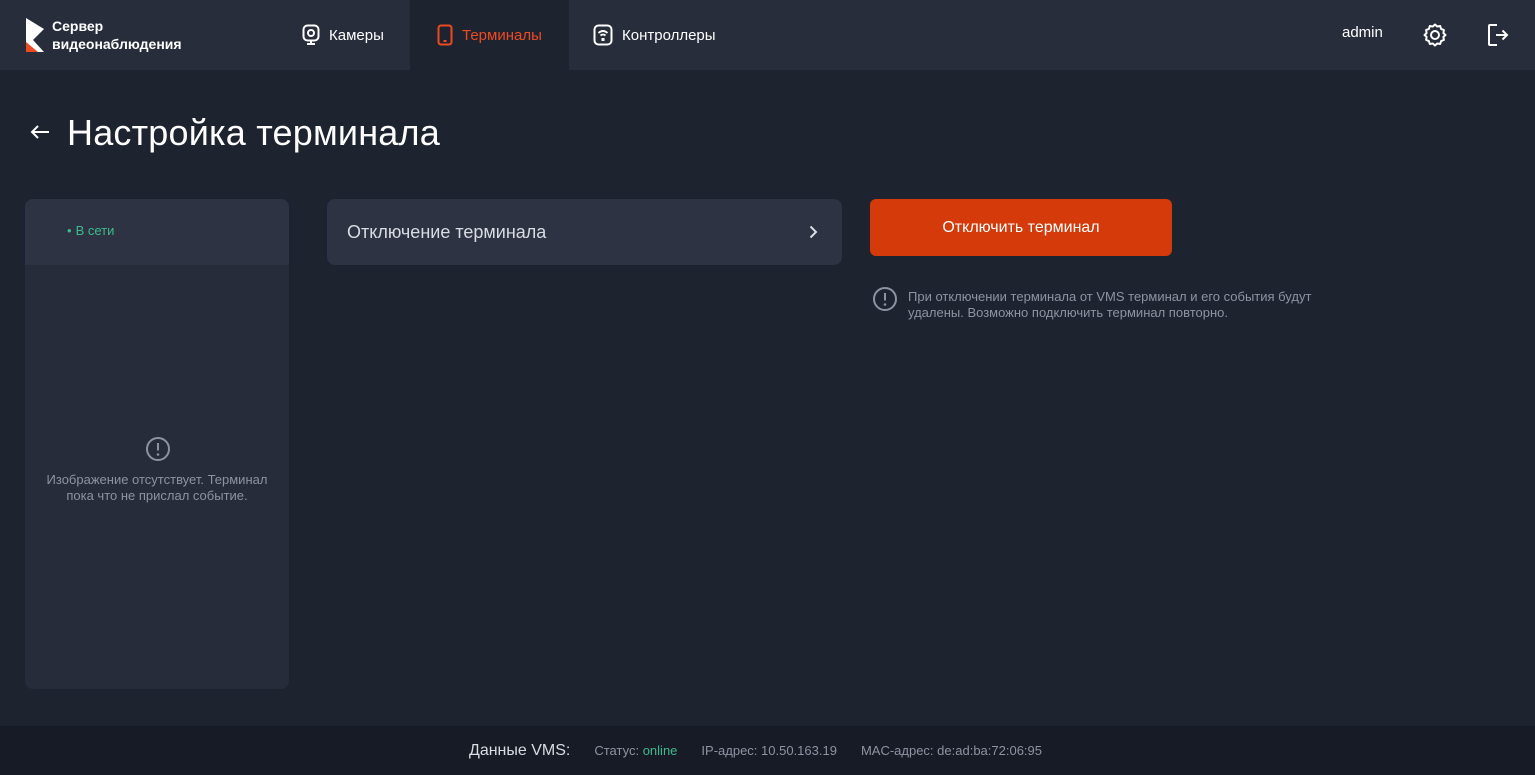 The image size is (1535, 775). What do you see at coordinates (40, 132) in the screenshot?
I see `back-arrow-icon` at bounding box center [40, 132].